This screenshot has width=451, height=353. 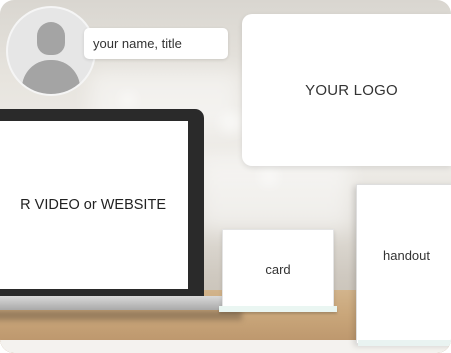 What do you see at coordinates (121, 315) in the screenshot?
I see `laptop-shadow` at bounding box center [121, 315].